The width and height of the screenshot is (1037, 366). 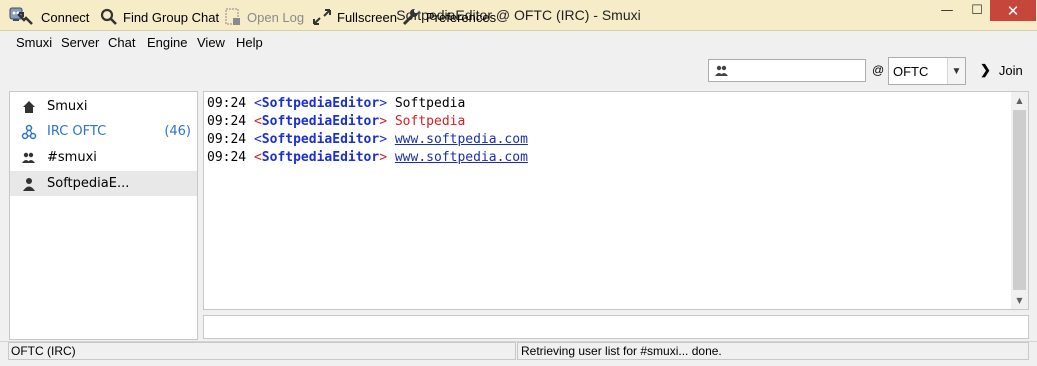 I want to click on network-icon, so click(x=29, y=132).